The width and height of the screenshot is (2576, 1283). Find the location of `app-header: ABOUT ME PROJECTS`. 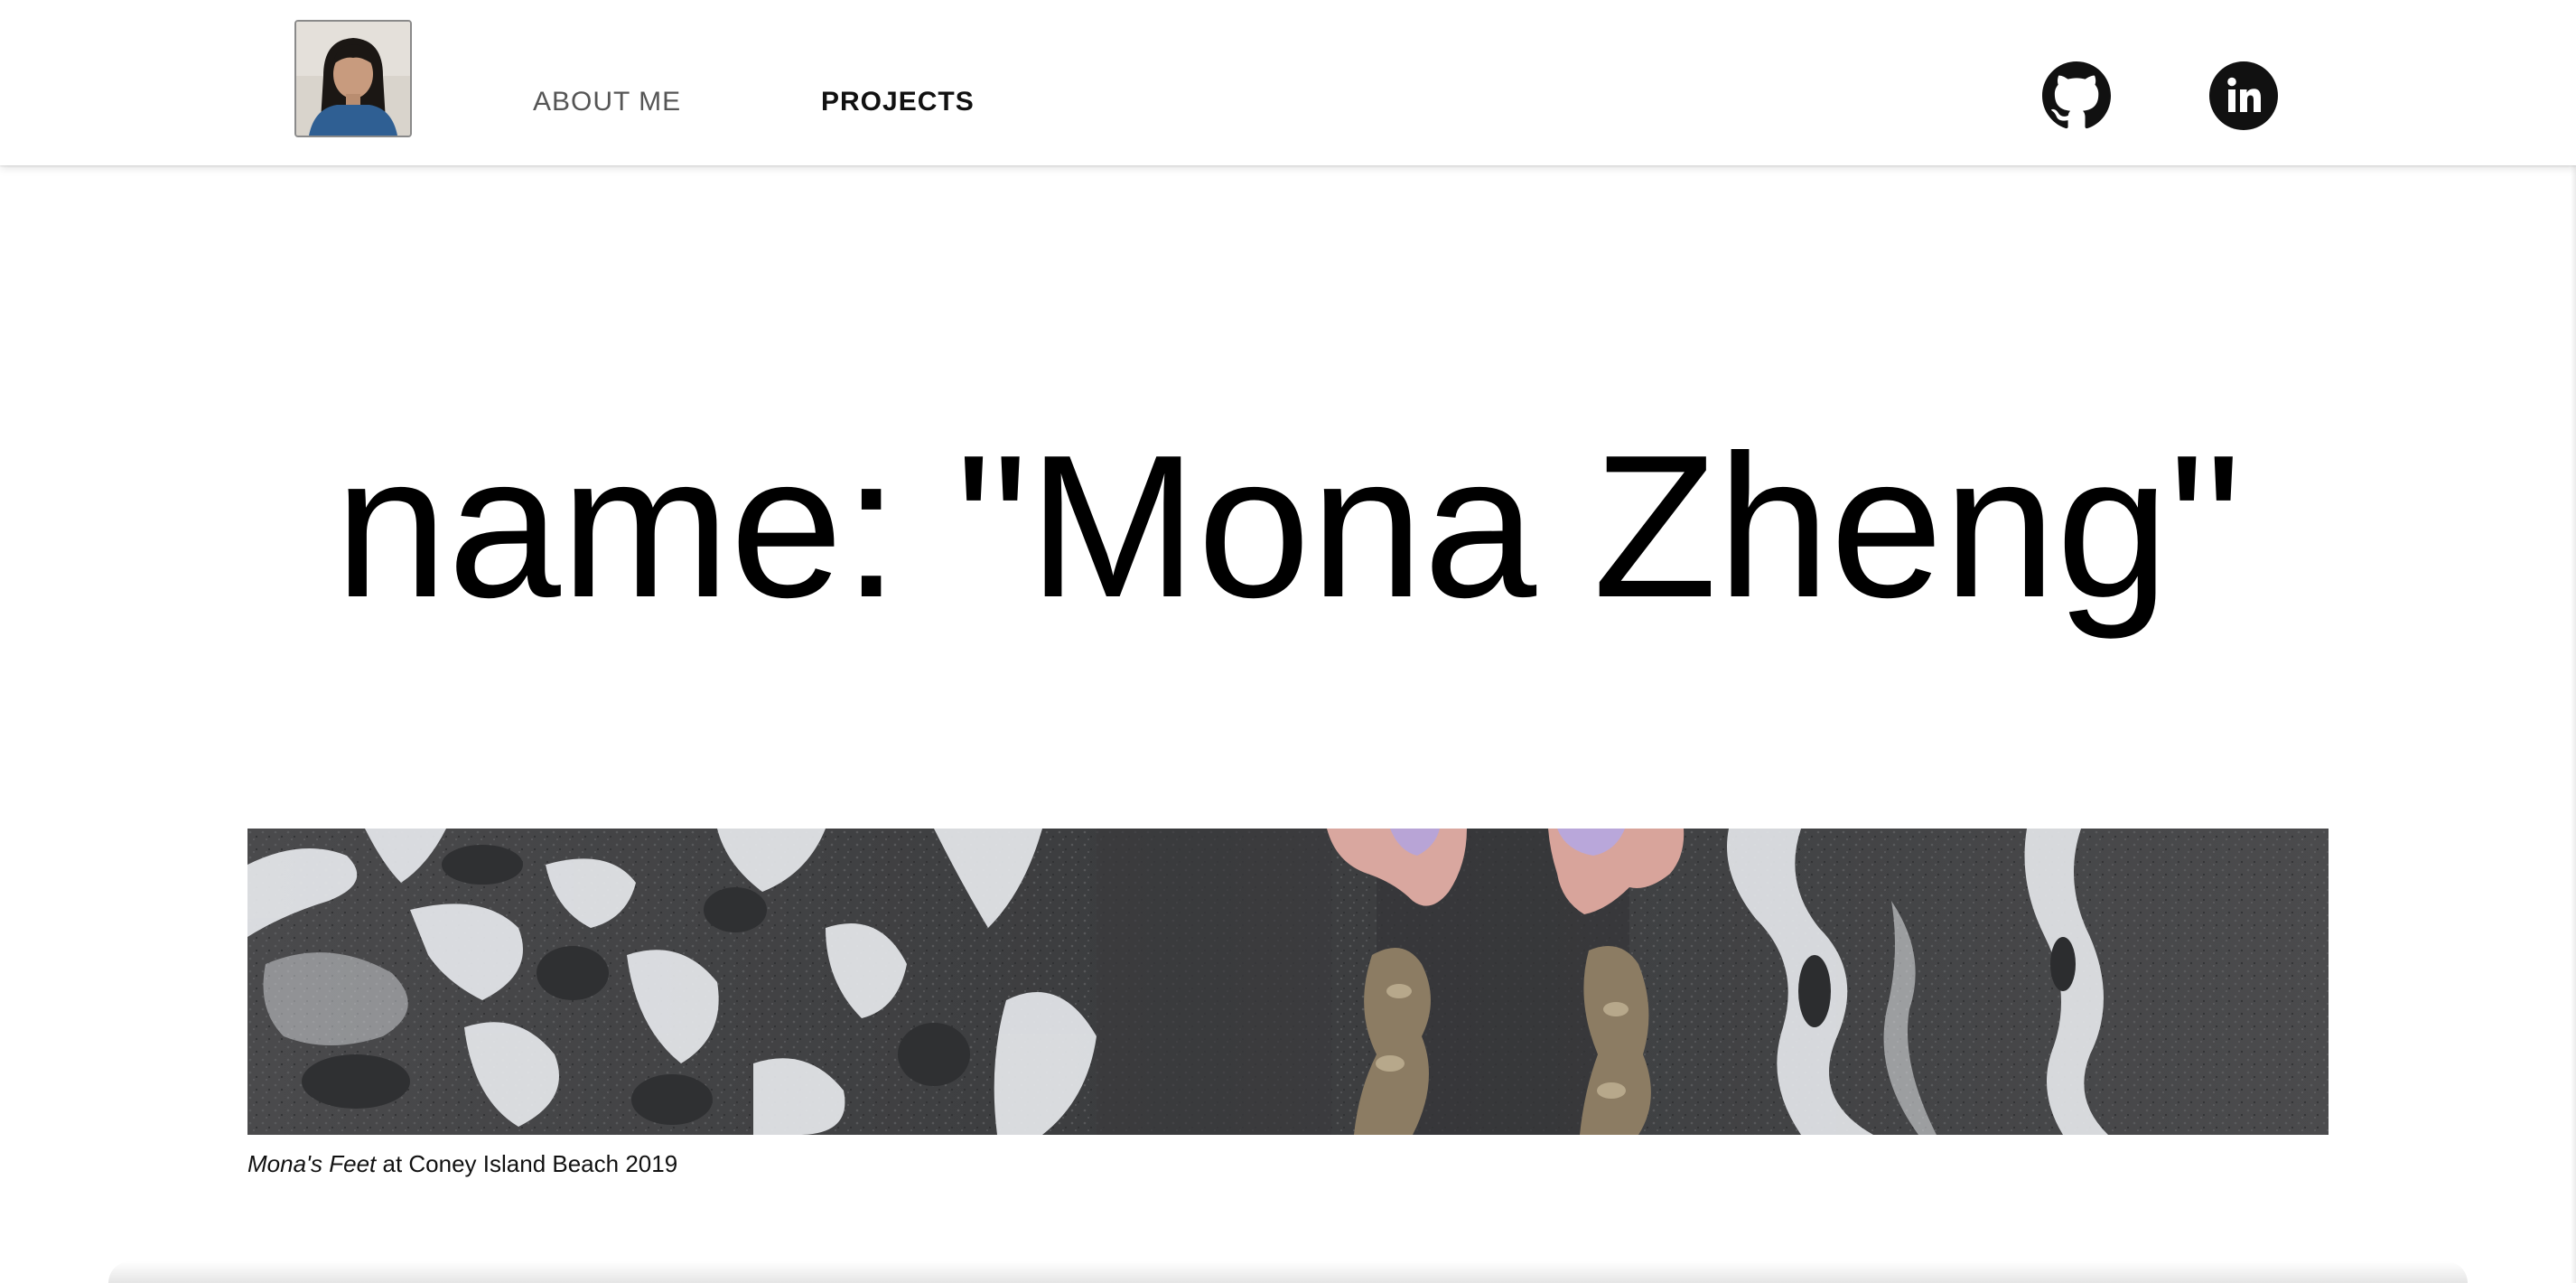

app-header: ABOUT ME PROJECTS is located at coordinates (1288, 82).